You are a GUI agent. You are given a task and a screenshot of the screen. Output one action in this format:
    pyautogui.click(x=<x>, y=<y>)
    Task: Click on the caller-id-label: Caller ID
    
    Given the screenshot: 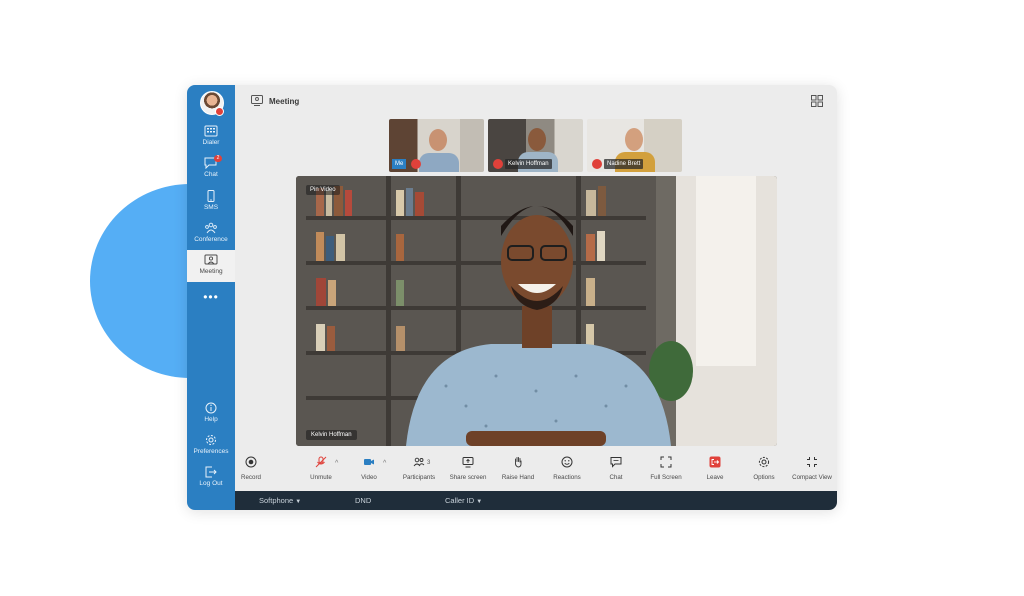 What is the action you would take?
    pyautogui.click(x=460, y=500)
    